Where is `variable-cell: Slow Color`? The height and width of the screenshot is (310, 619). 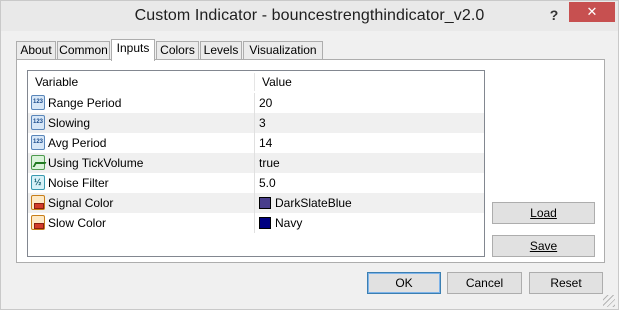
variable-cell: Slow Color is located at coordinates (141, 223).